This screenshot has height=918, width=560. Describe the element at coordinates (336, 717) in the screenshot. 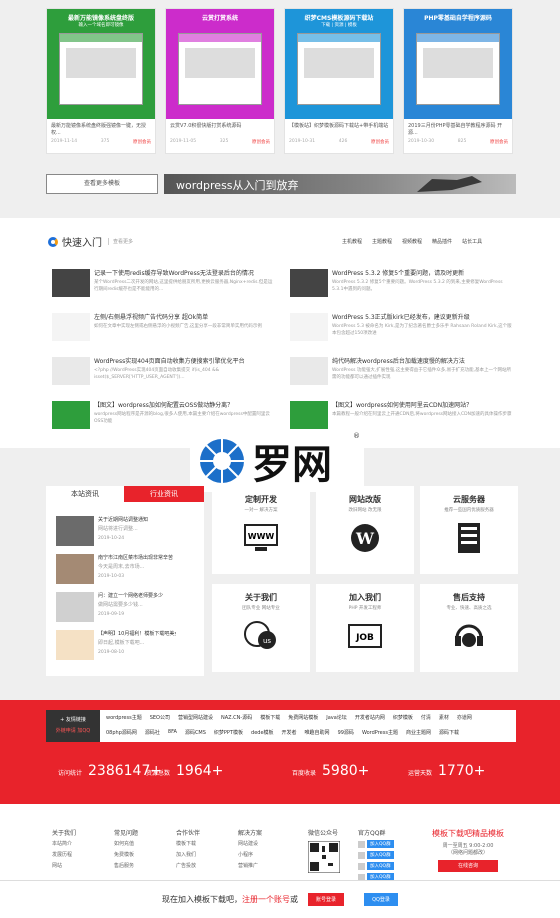

I see `friend-link: Java论坛` at that location.